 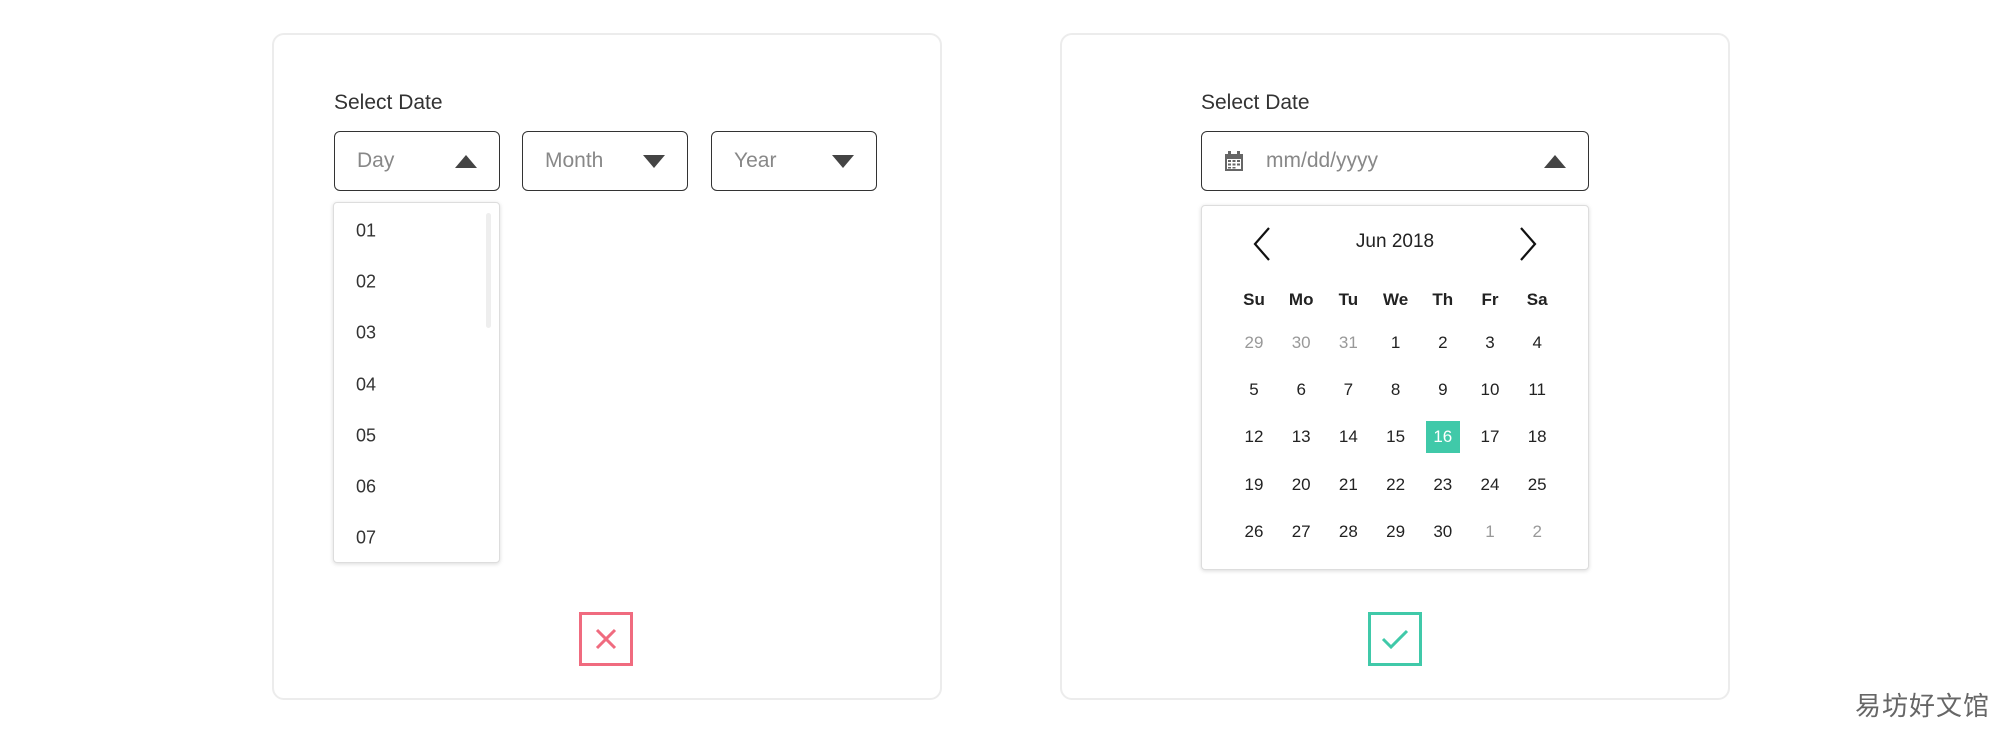 I want to click on calendar-day: 11, so click(x=1537, y=390).